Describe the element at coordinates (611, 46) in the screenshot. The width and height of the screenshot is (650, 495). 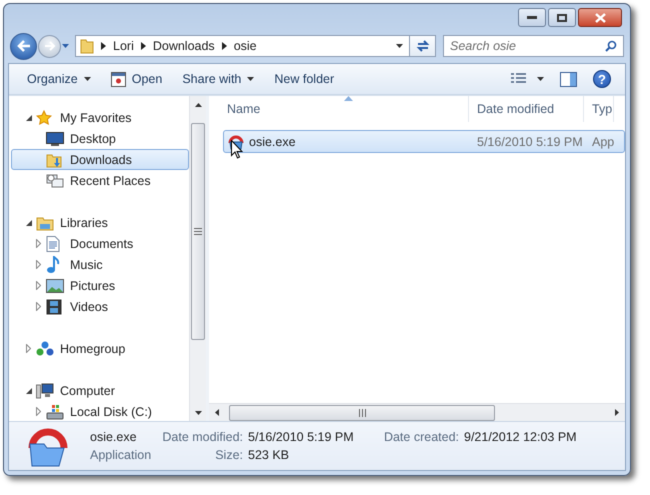
I see `search-icon` at that location.